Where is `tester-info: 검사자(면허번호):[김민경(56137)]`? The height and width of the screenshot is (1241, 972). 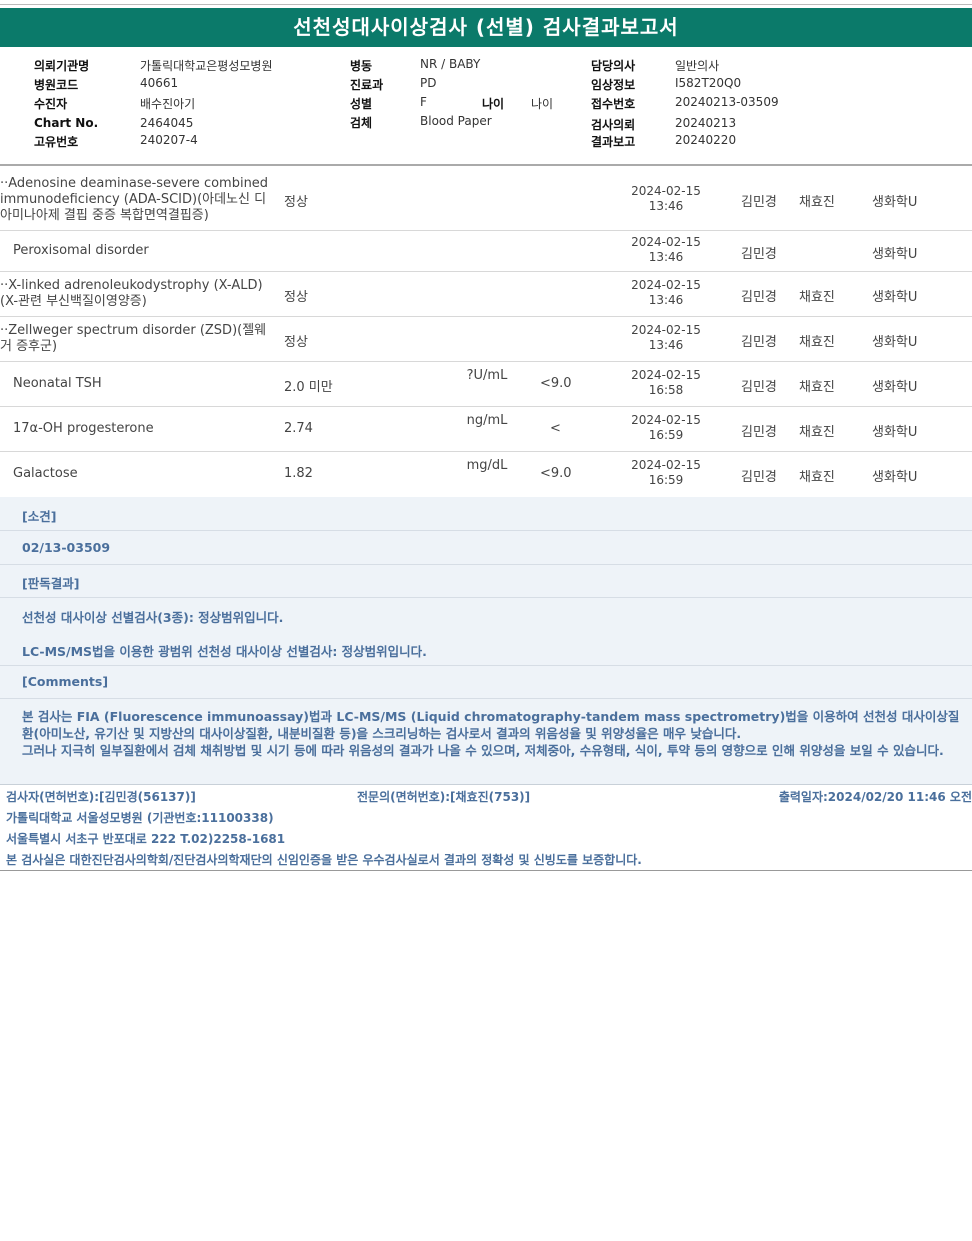 tester-info: 검사자(면허번호):[김민경(56137)] is located at coordinates (101, 797).